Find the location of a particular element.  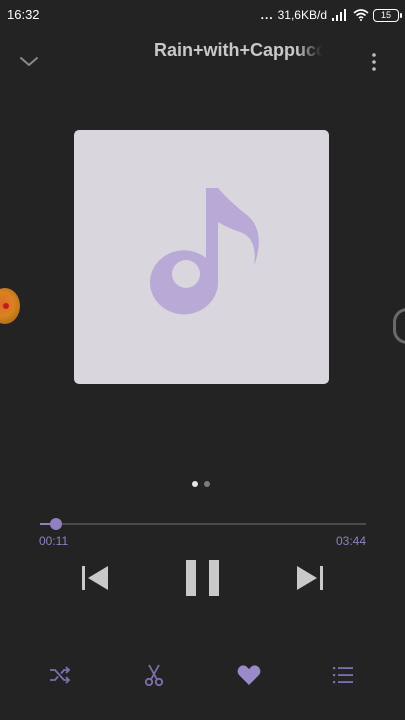

seek-thumb is located at coordinates (55, 524).